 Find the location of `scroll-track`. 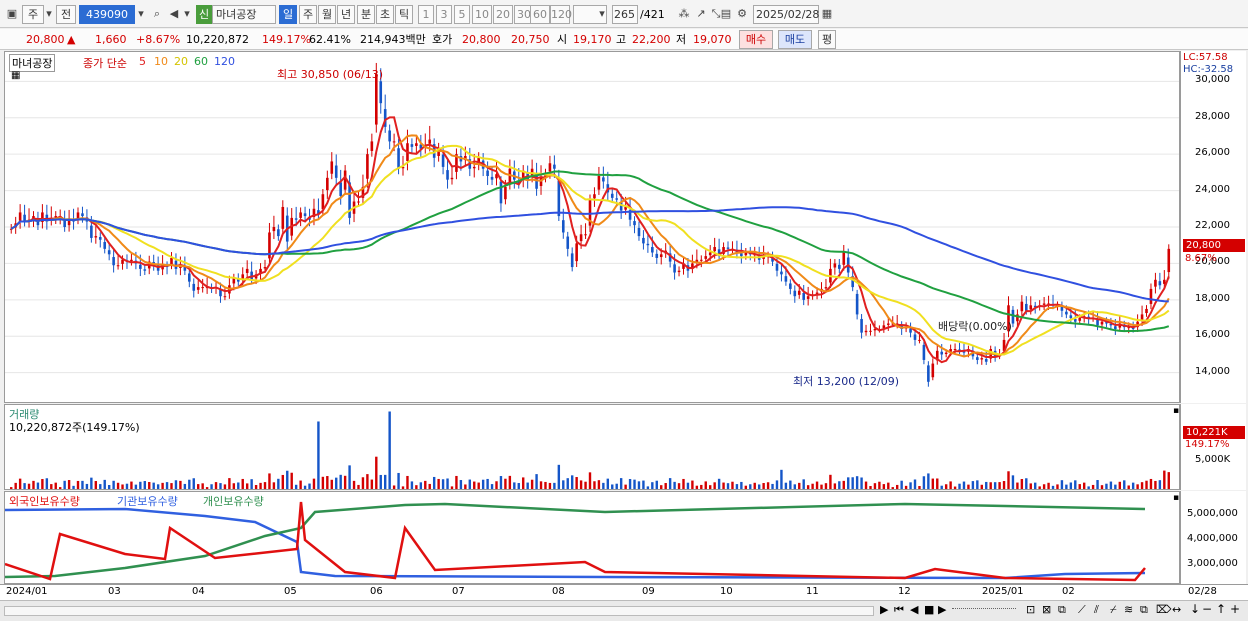

scroll-track is located at coordinates (439, 611).